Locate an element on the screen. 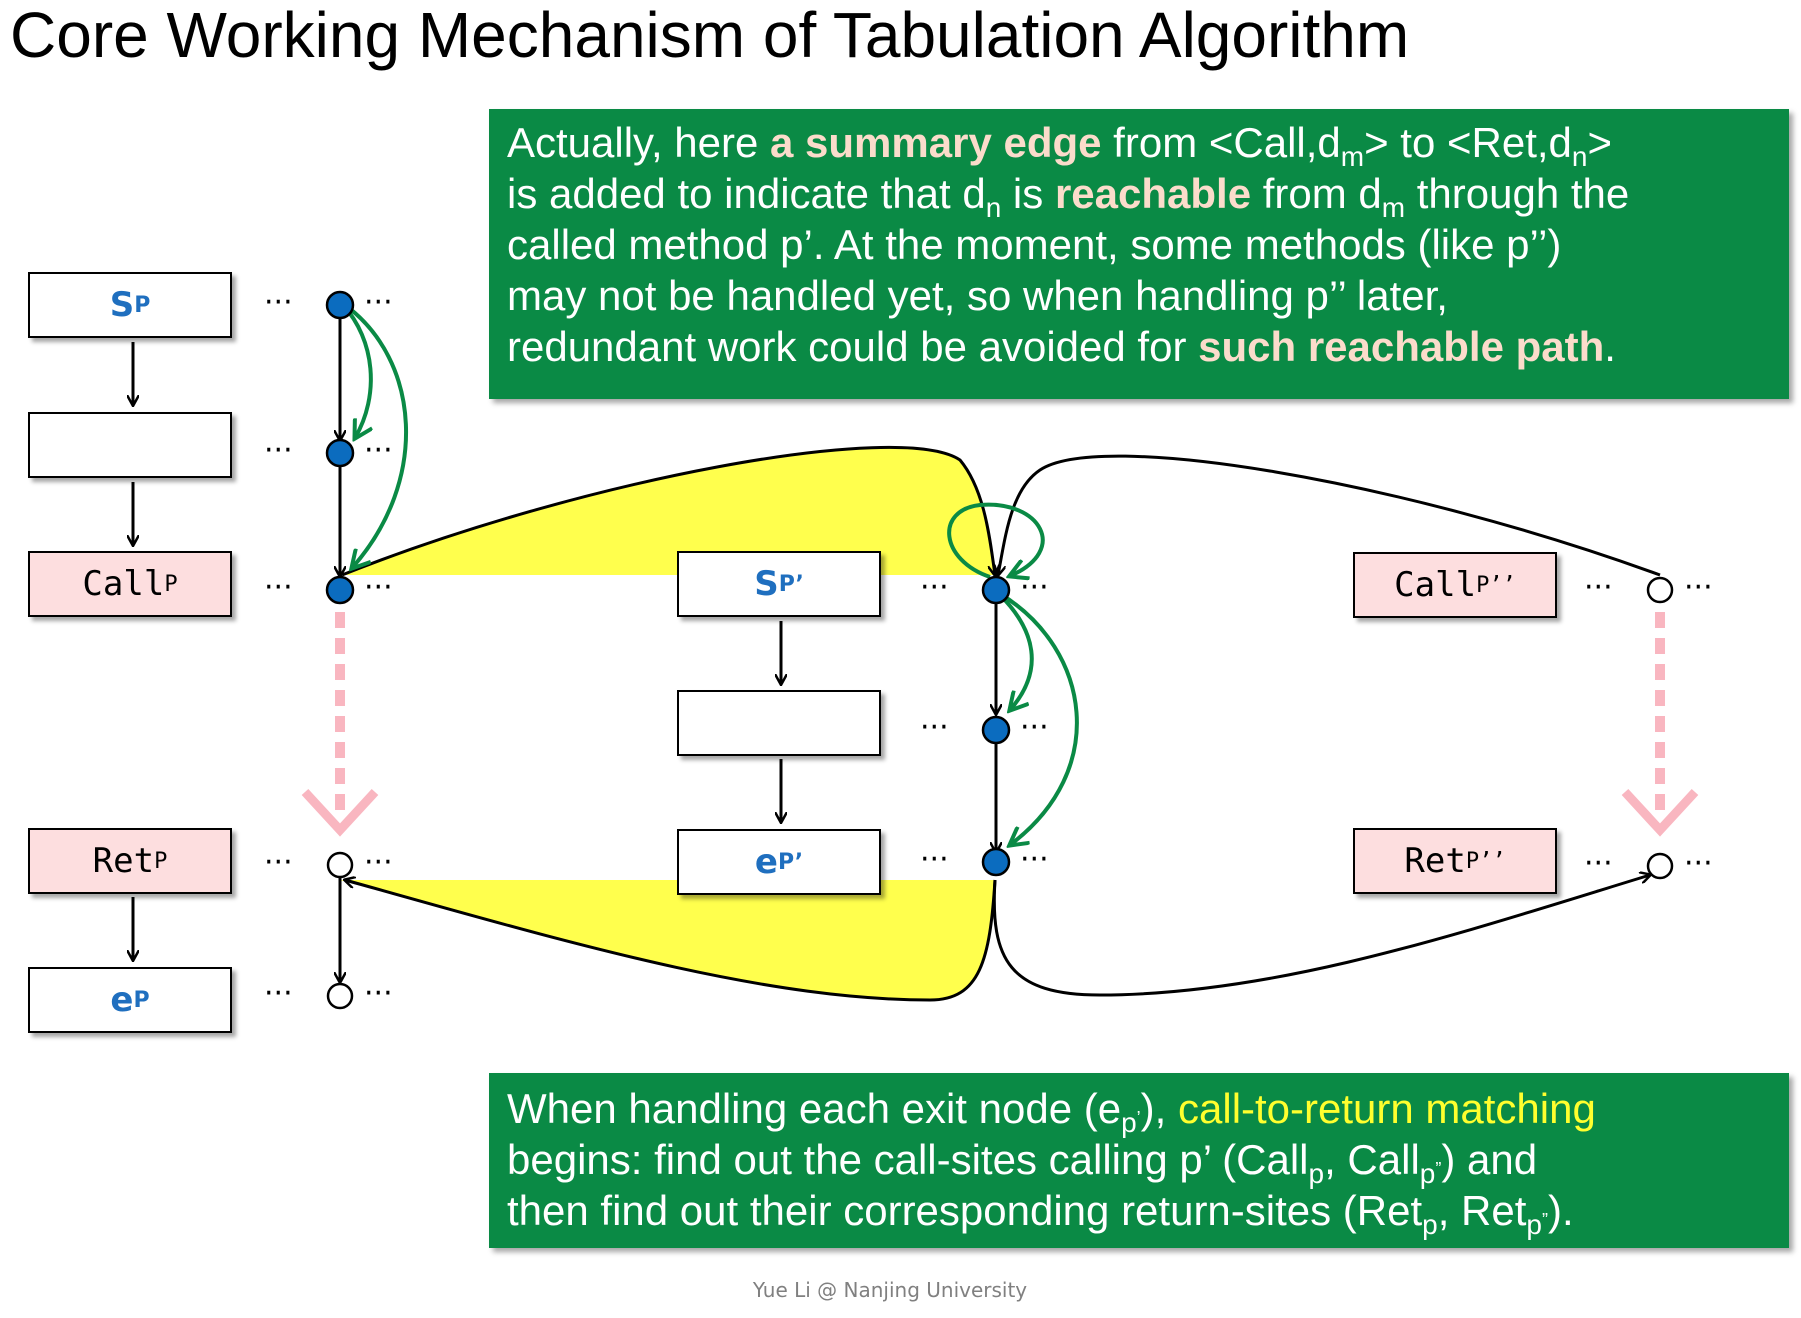  summary-region-return is located at coordinates (667, 940).